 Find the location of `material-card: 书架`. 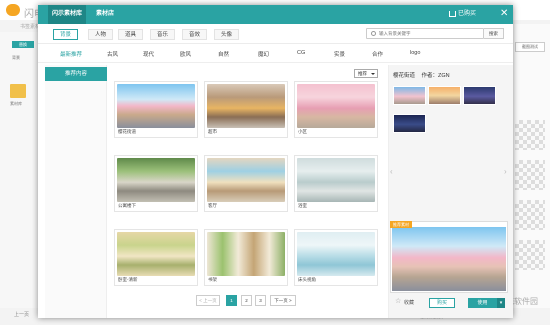

material-card: 书架 is located at coordinates (246, 257).